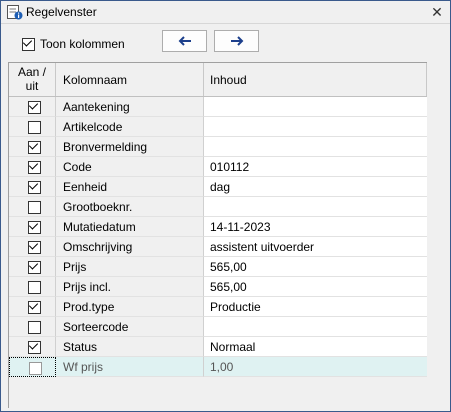 Image resolution: width=451 pixels, height=412 pixels. I want to click on table-row: Prijs incl. 565,00, so click(218, 287).